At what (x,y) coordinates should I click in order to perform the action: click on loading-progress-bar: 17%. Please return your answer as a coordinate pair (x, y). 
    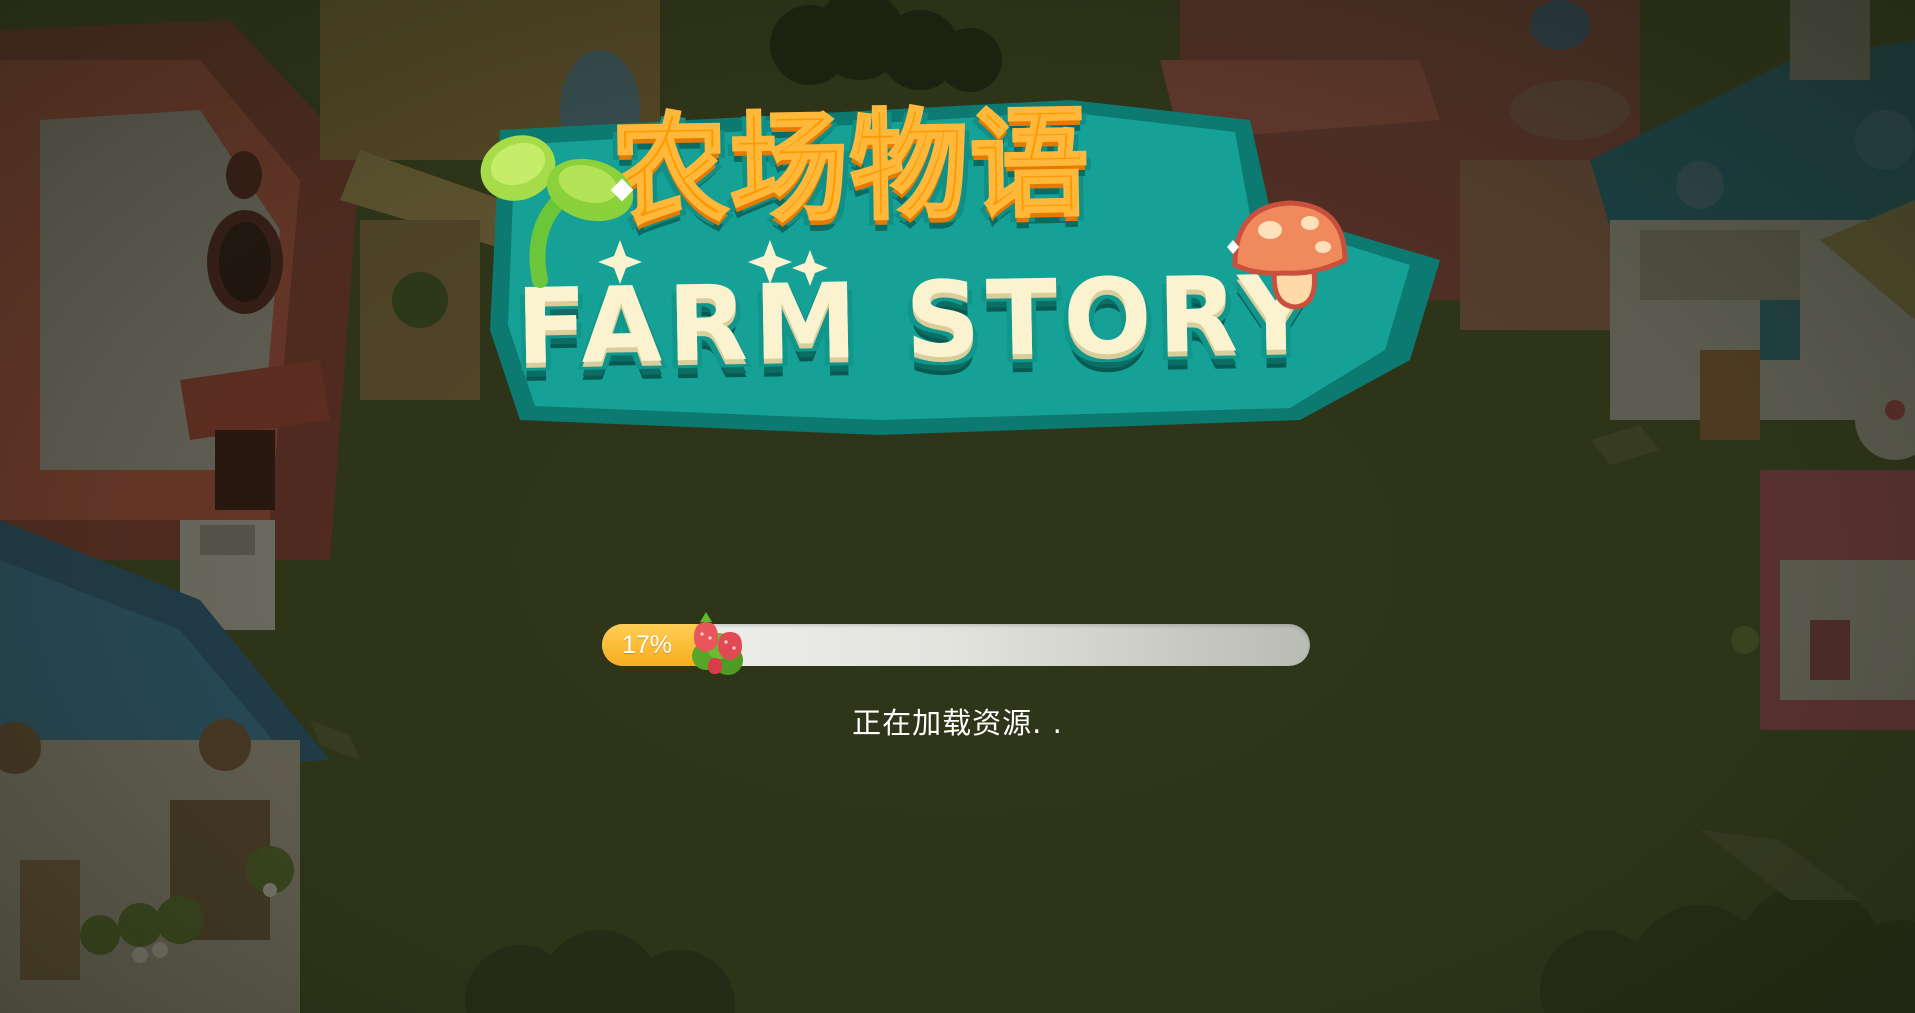
    Looking at the image, I should click on (956, 643).